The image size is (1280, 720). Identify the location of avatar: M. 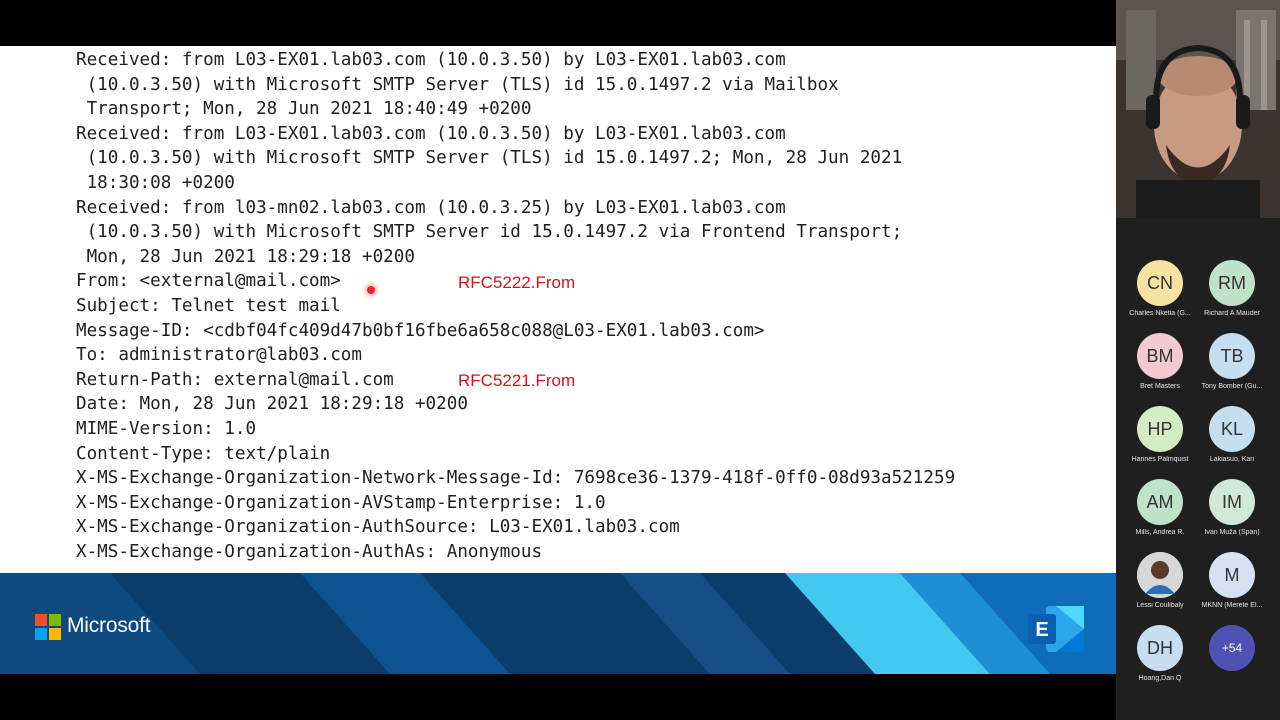
(1232, 575).